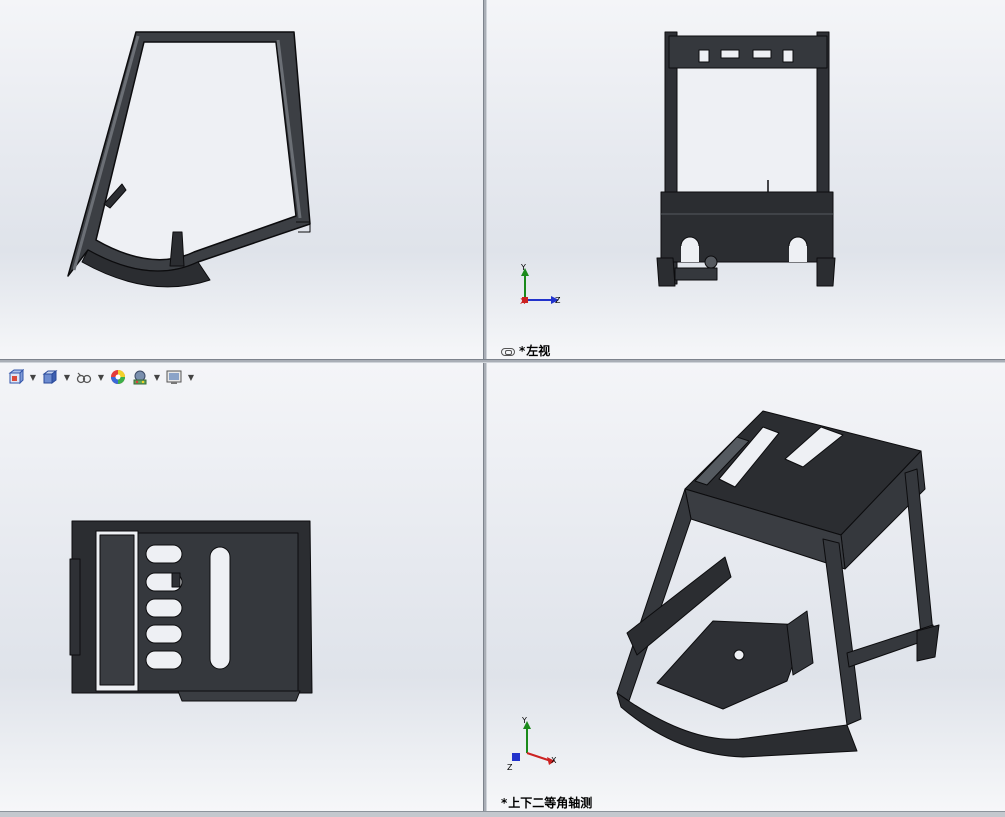 Image resolution: width=1005 pixels, height=817 pixels. What do you see at coordinates (525, 350) in the screenshot?
I see `view-name-label: *左视` at bounding box center [525, 350].